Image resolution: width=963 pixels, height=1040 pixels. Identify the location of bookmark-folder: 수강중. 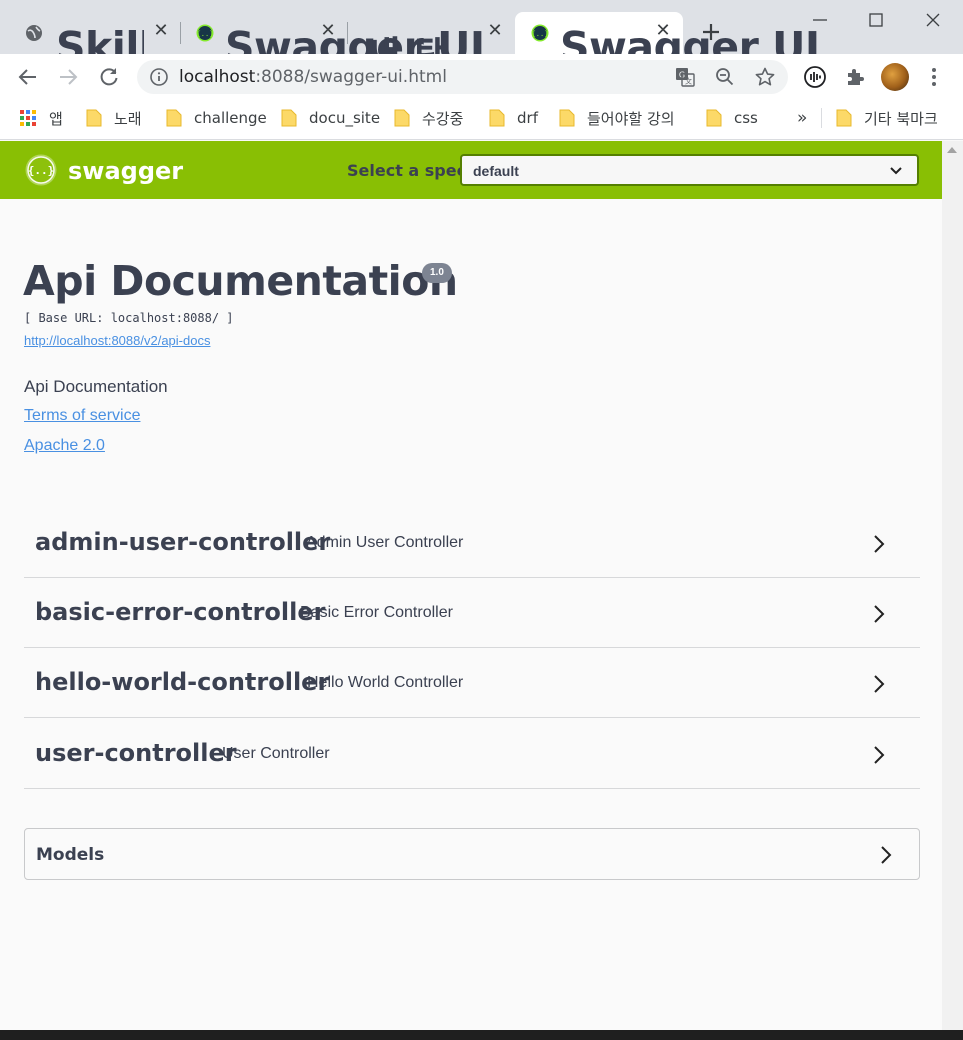
(428, 118).